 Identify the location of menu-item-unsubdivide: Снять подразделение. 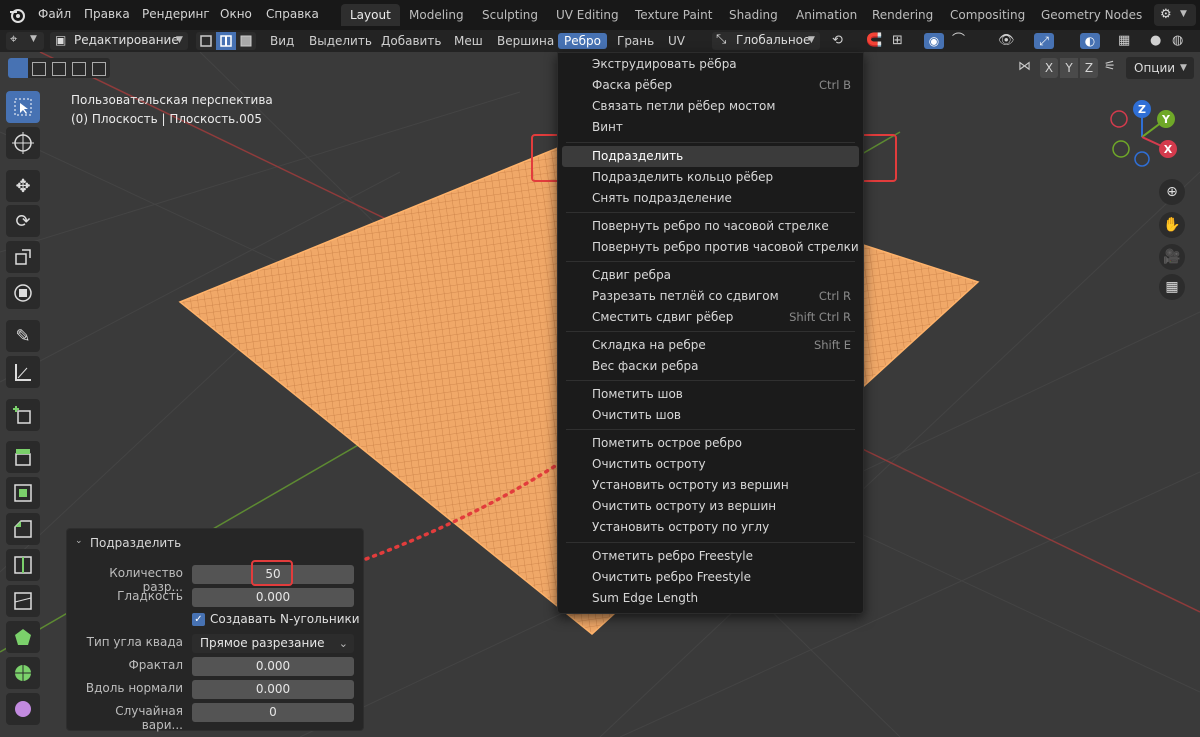
(710, 198).